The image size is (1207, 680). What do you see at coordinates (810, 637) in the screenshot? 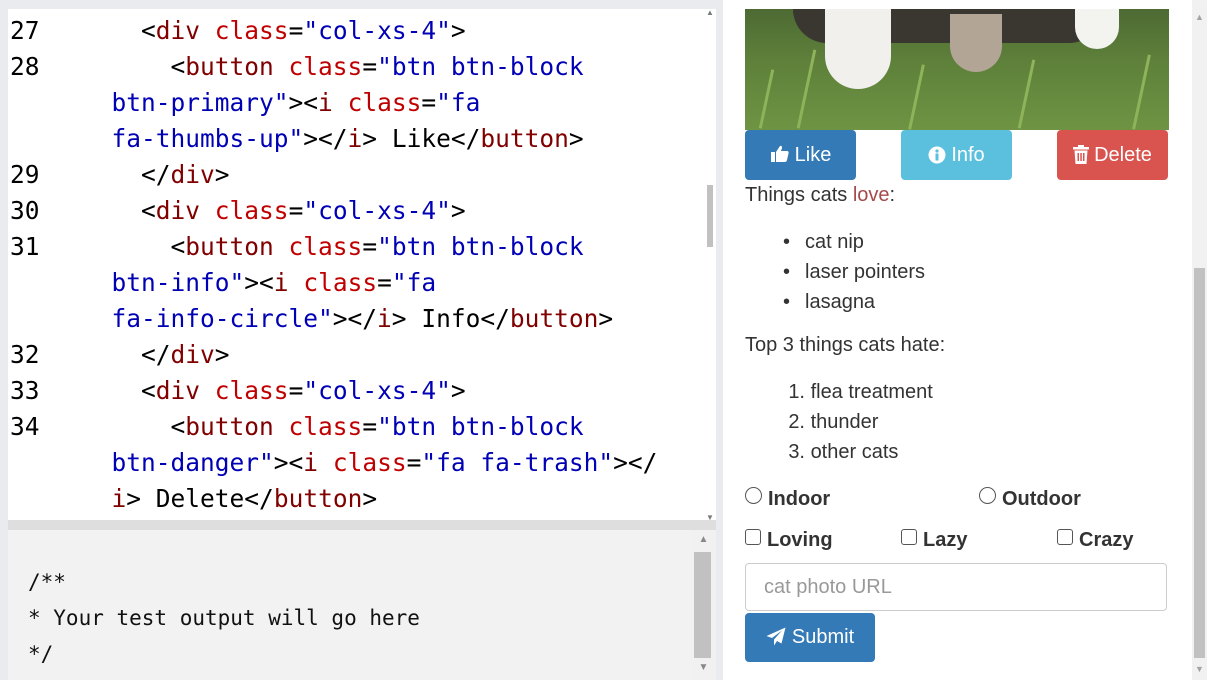
I see `submit-button: Submit` at bounding box center [810, 637].